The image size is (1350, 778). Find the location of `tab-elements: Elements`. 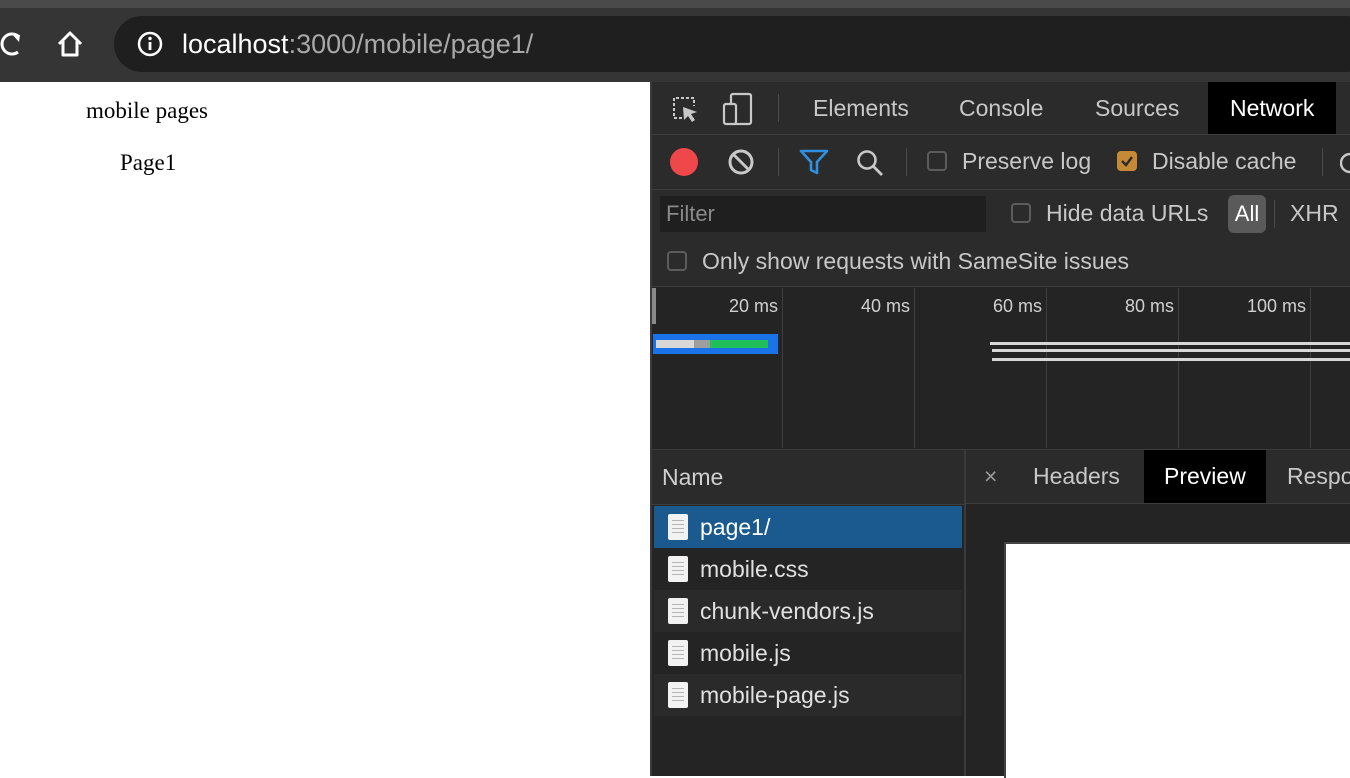

tab-elements: Elements is located at coordinates (861, 108).